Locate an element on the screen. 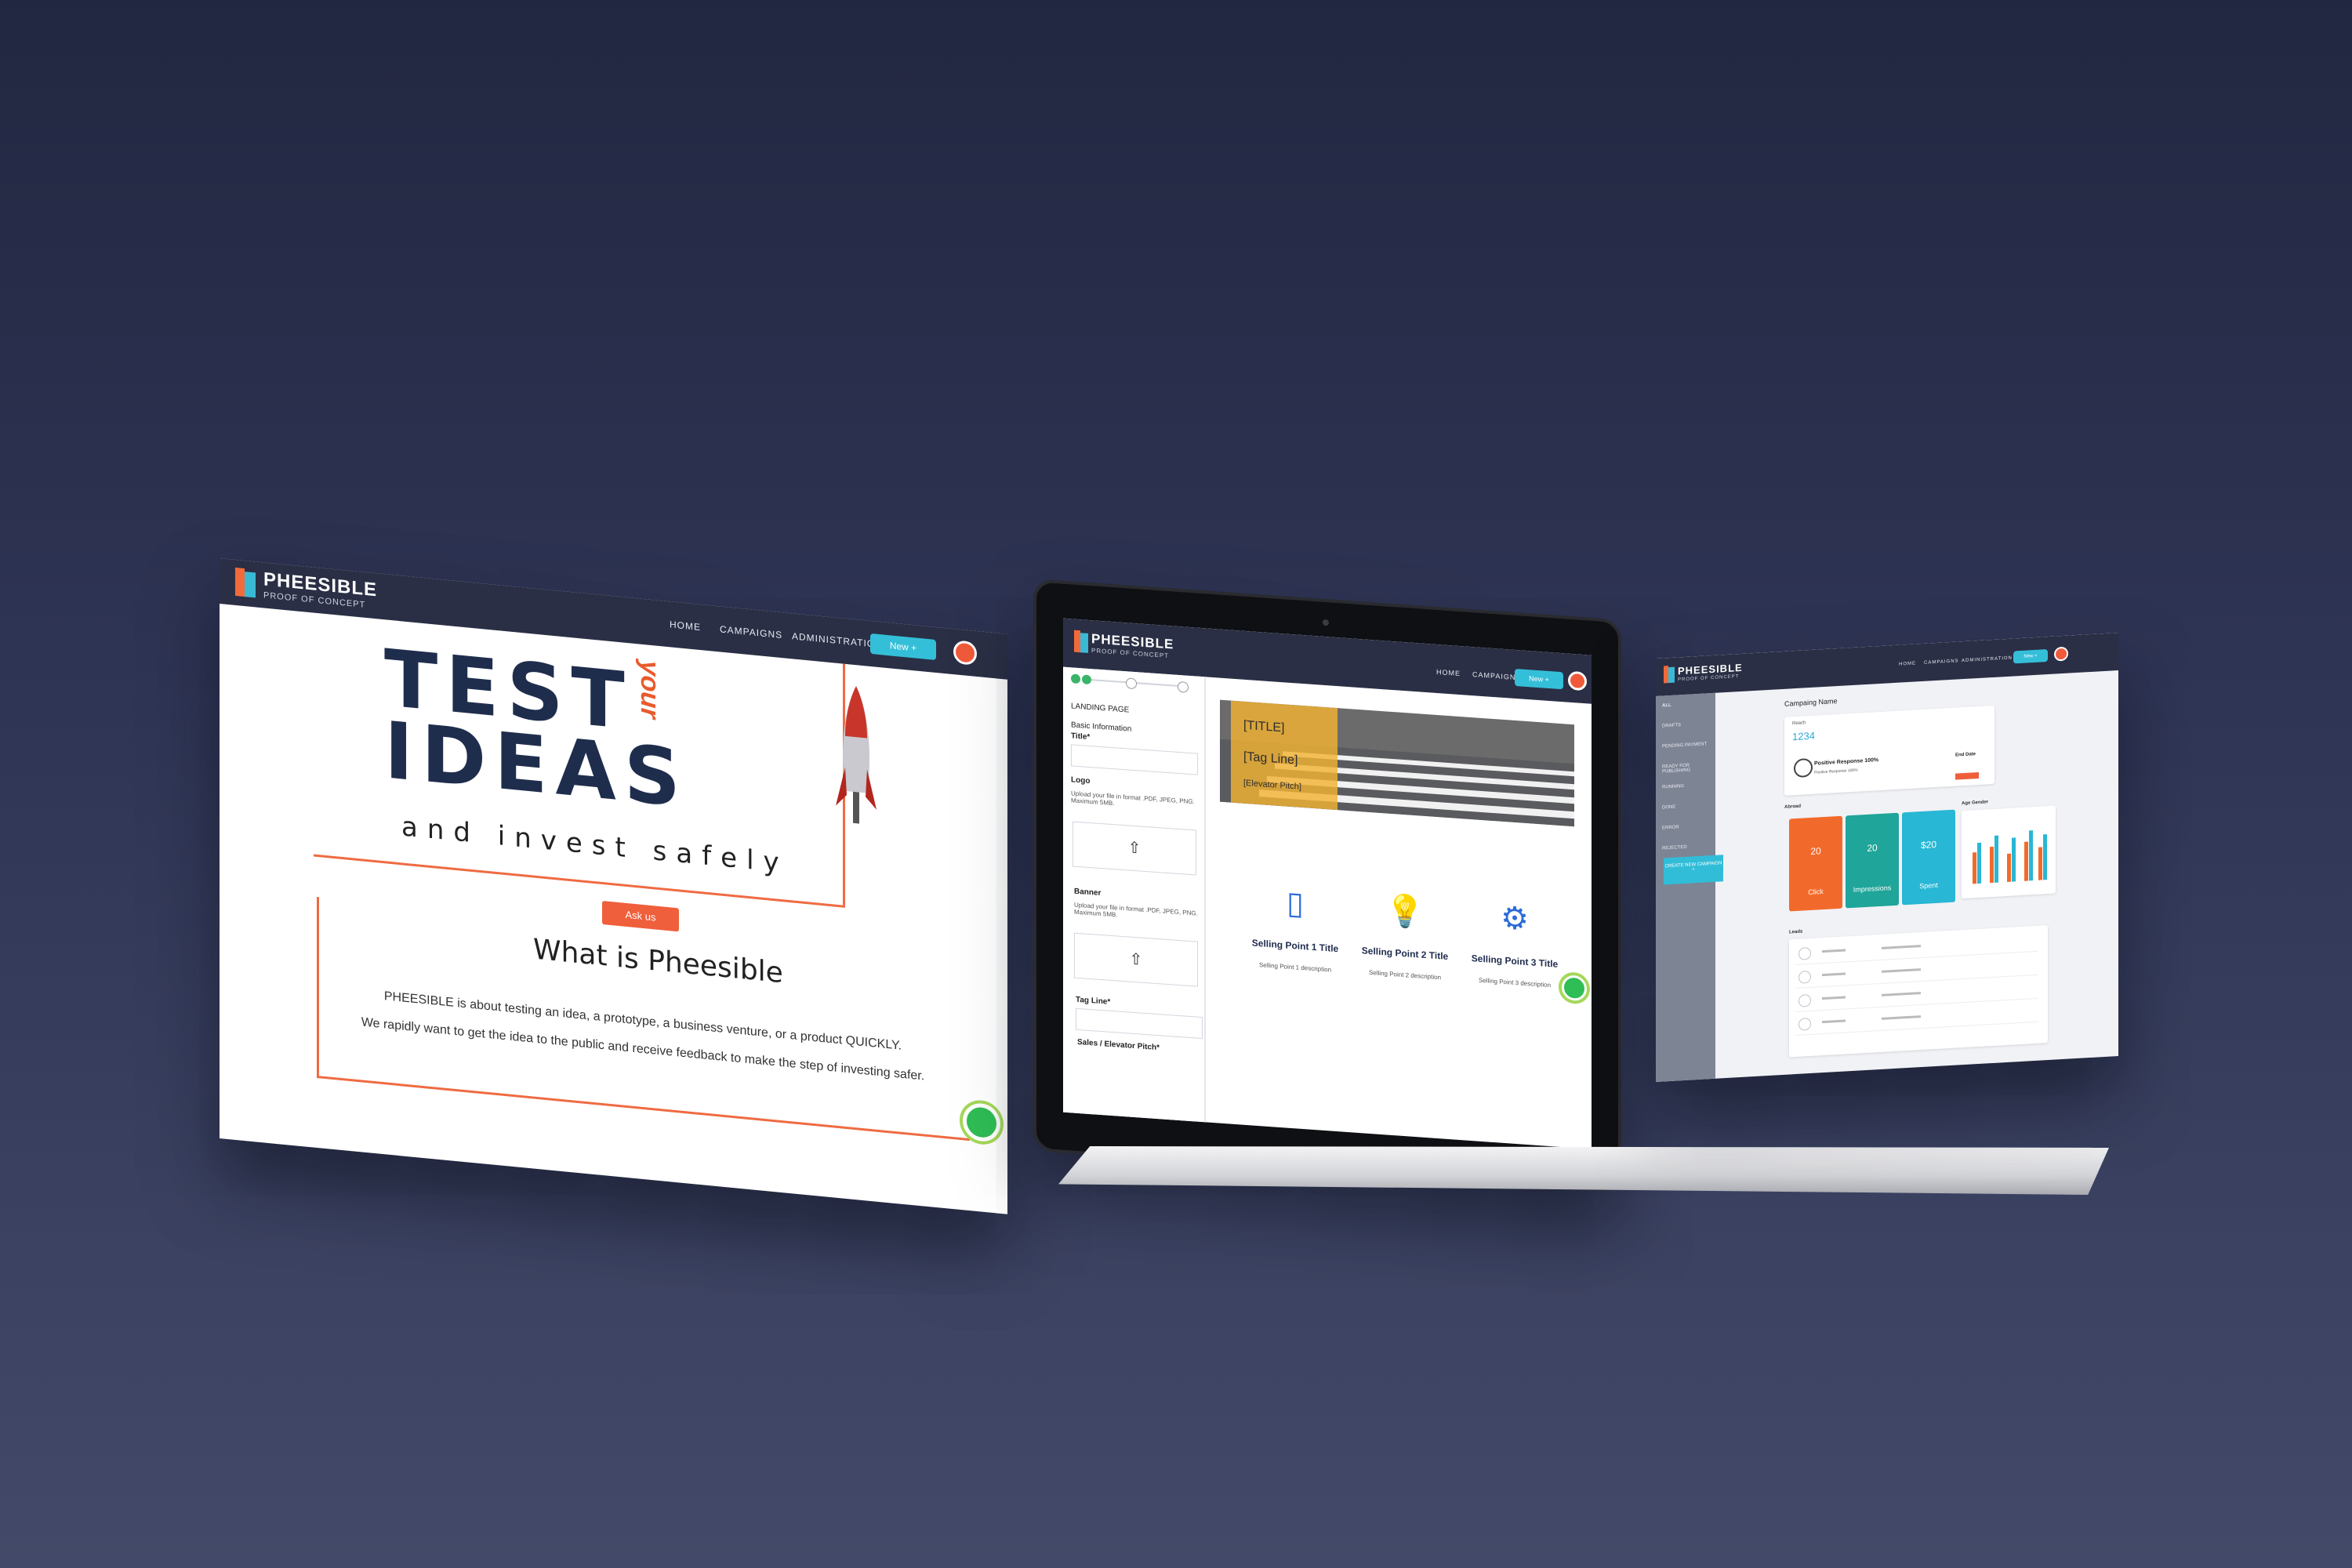 The image size is (2352, 1568). title-label: Title* is located at coordinates (1081, 736).